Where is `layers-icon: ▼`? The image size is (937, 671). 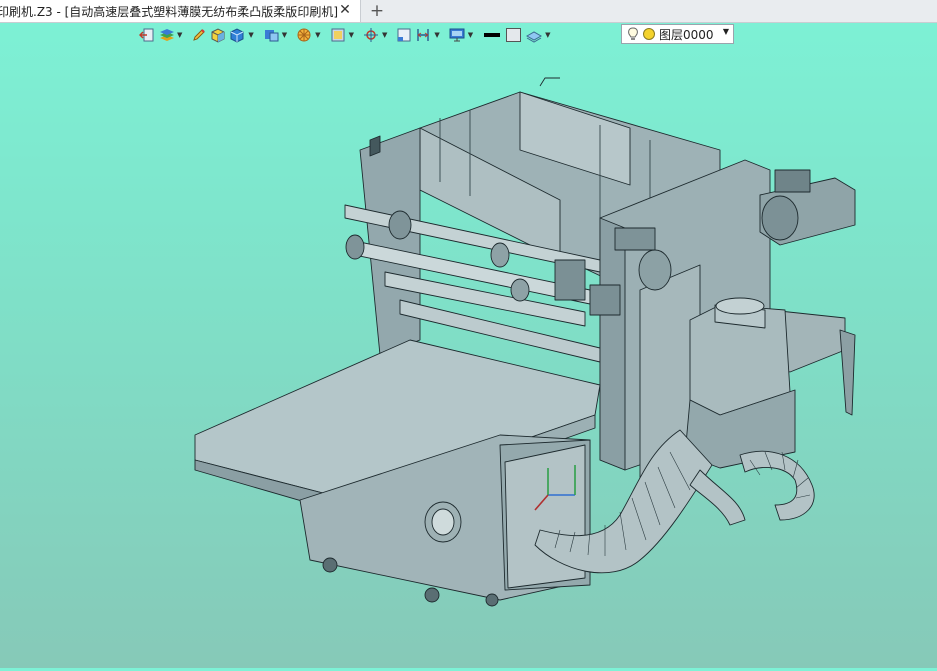 layers-icon: ▼ is located at coordinates (170, 35).